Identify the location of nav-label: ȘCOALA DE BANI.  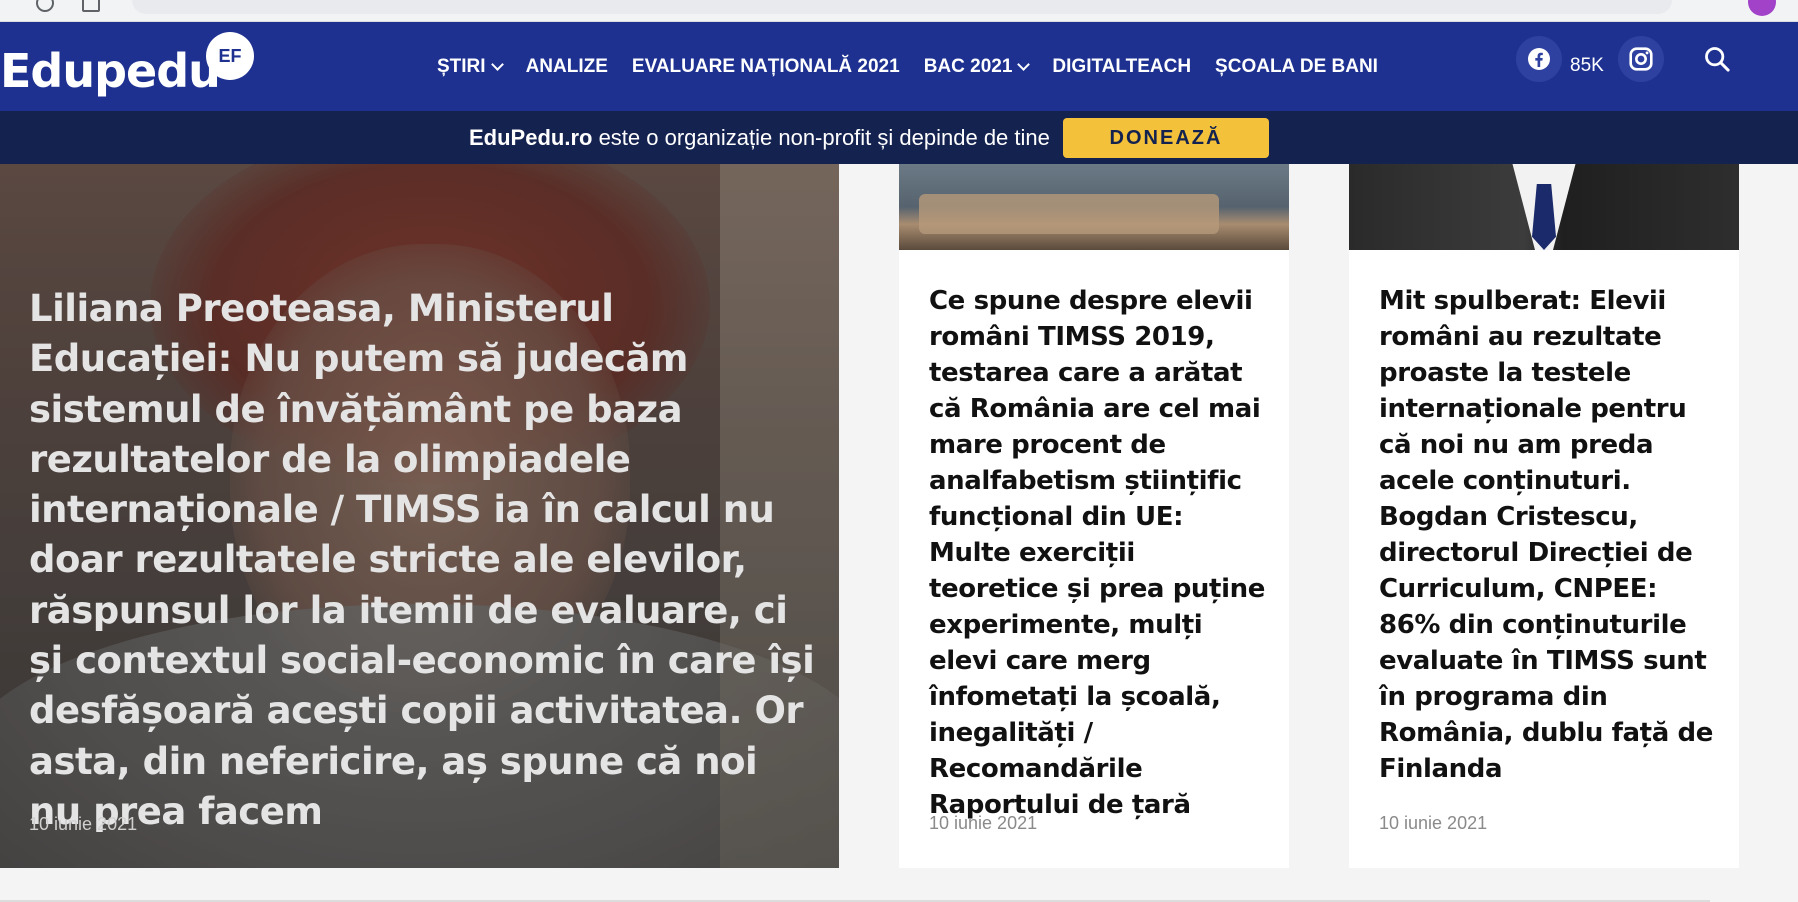
(1296, 66).